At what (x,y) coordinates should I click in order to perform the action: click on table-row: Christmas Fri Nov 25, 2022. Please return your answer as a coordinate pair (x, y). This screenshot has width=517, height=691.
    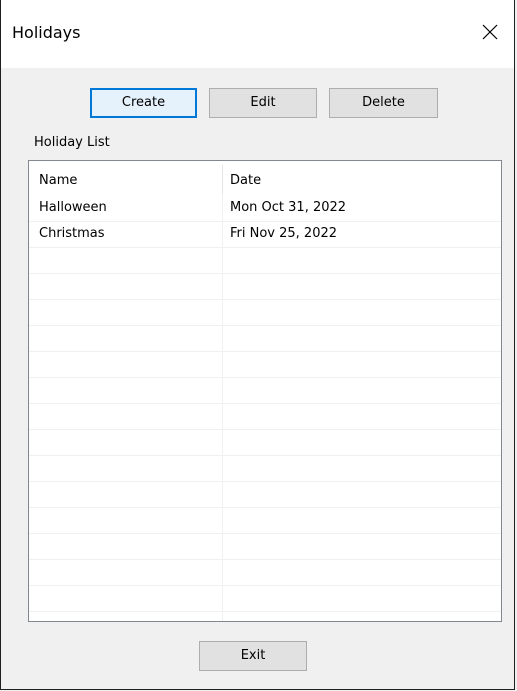
    Looking at the image, I should click on (265, 235).